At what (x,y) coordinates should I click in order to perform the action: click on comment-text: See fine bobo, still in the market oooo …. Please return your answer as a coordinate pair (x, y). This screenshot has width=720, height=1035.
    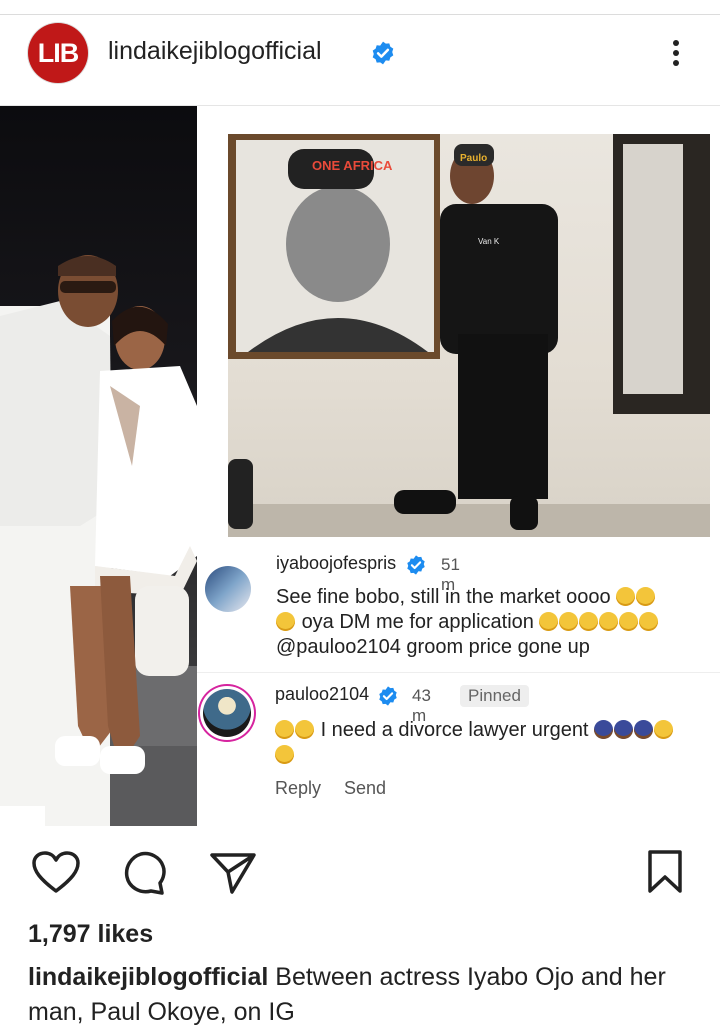
    Looking at the image, I should click on (496, 622).